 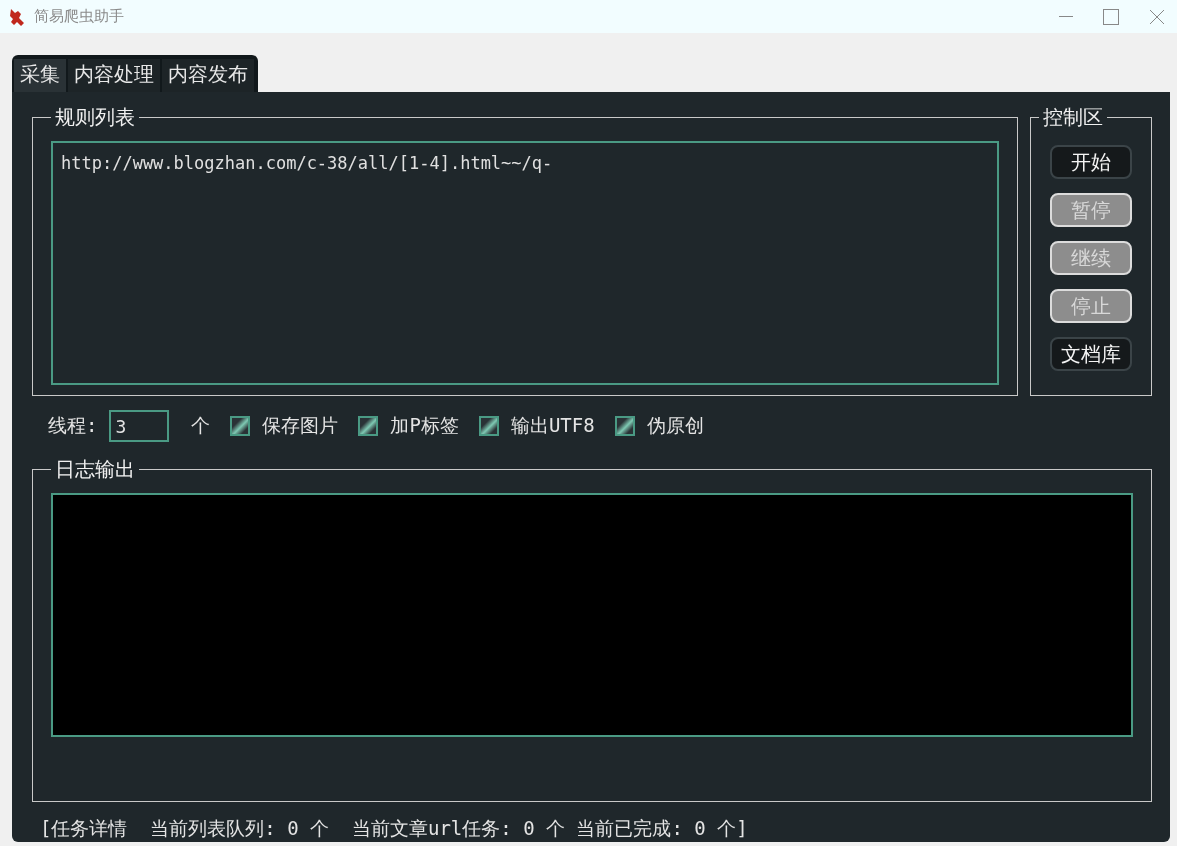 What do you see at coordinates (1091, 354) in the screenshot?
I see `control-button: 文档库` at bounding box center [1091, 354].